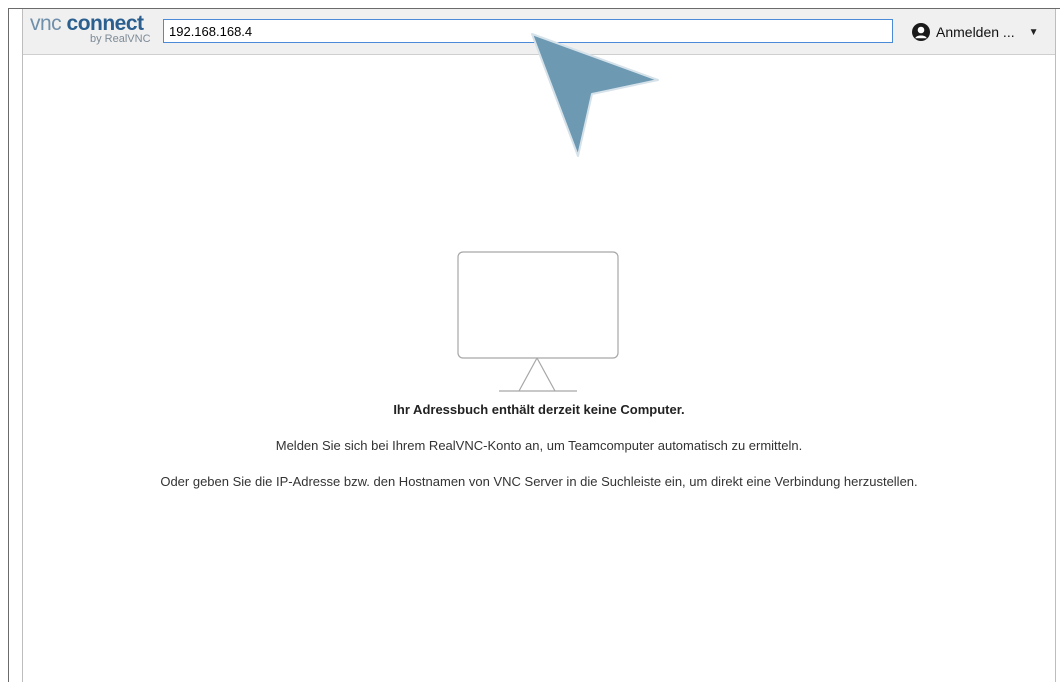 The width and height of the screenshot is (1060, 682). What do you see at coordinates (538, 321) in the screenshot?
I see `monitor-icon` at bounding box center [538, 321].